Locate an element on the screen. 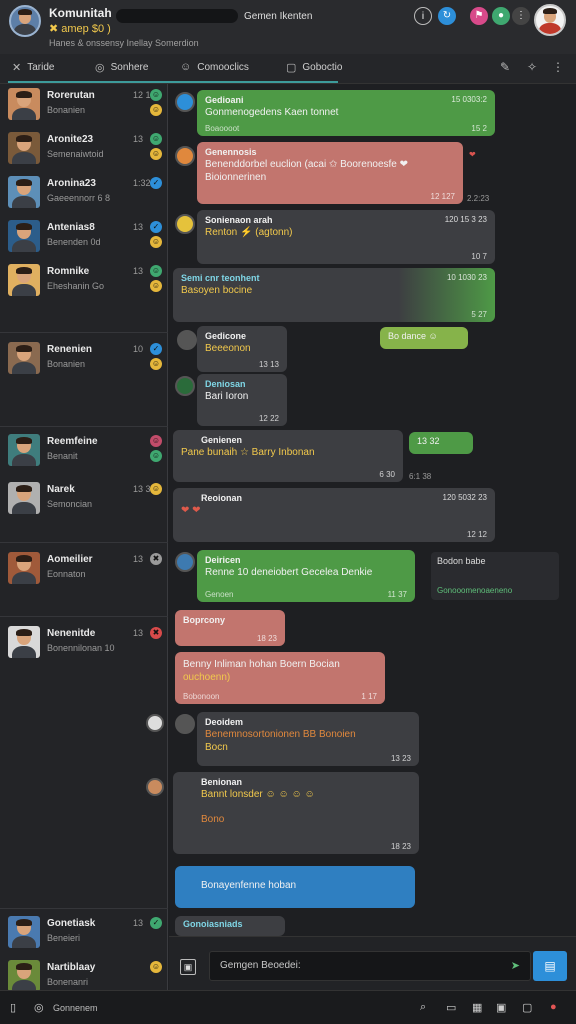 The width and height of the screenshot is (576, 1024). contact-item: Narek Semoncian 13 30 ☺ is located at coordinates (84, 502).